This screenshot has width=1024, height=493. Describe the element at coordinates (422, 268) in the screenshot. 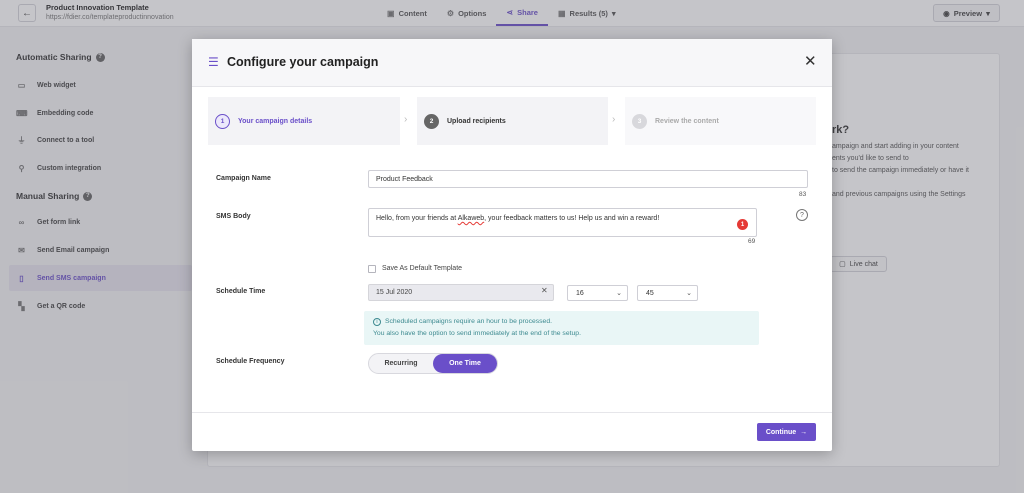

I see `save-default-label: Save As Default Template` at that location.